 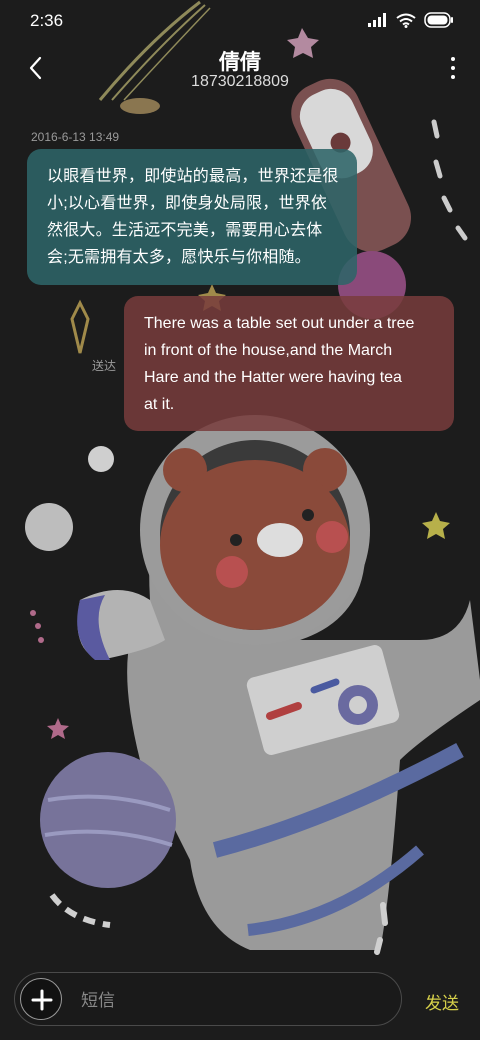 What do you see at coordinates (75, 137) in the screenshot?
I see `message-timestamp: 2016-6-13 13:49` at bounding box center [75, 137].